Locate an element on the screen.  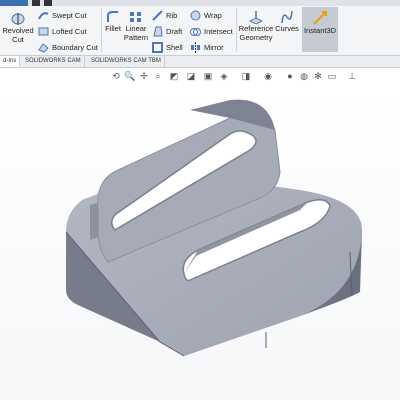
curves-label: Curves is located at coordinates (287, 28).